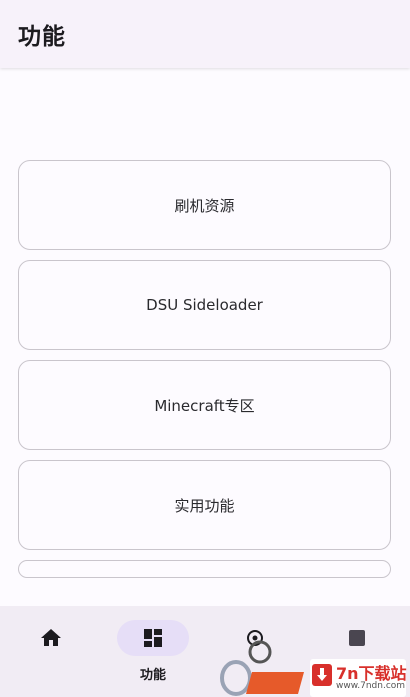 This screenshot has width=410, height=697. Describe the element at coordinates (204, 569) in the screenshot. I see `card-partially-visible` at that location.